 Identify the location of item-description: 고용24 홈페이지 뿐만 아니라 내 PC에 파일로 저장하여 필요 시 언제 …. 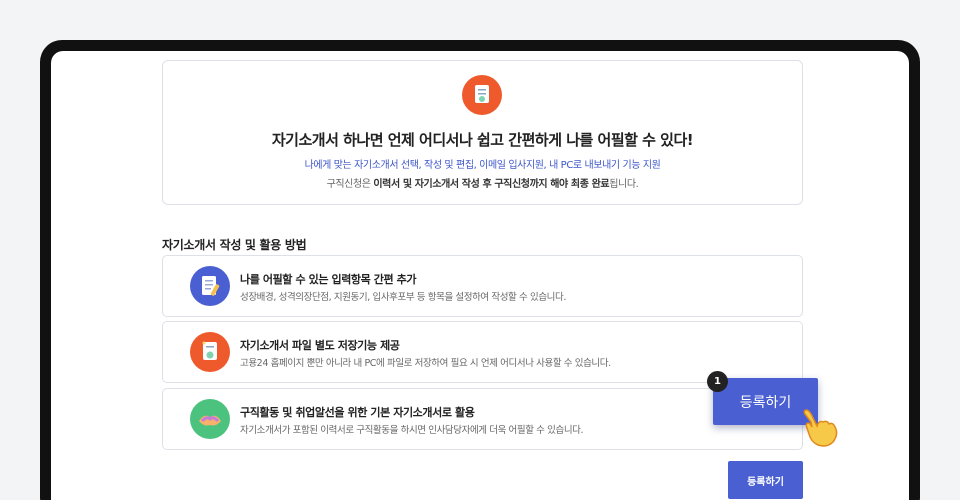
(425, 363).